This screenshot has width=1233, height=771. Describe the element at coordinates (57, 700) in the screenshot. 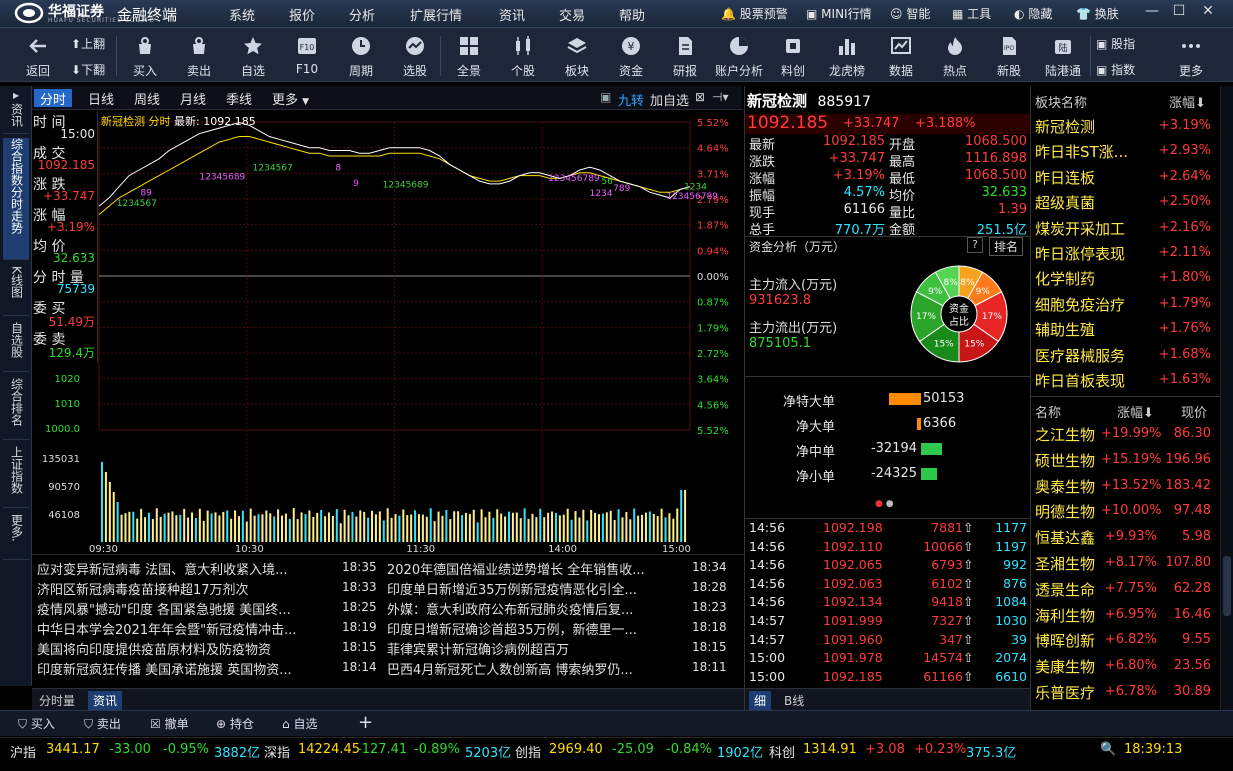

I see `tab-intraday-volume: 分时量` at that location.